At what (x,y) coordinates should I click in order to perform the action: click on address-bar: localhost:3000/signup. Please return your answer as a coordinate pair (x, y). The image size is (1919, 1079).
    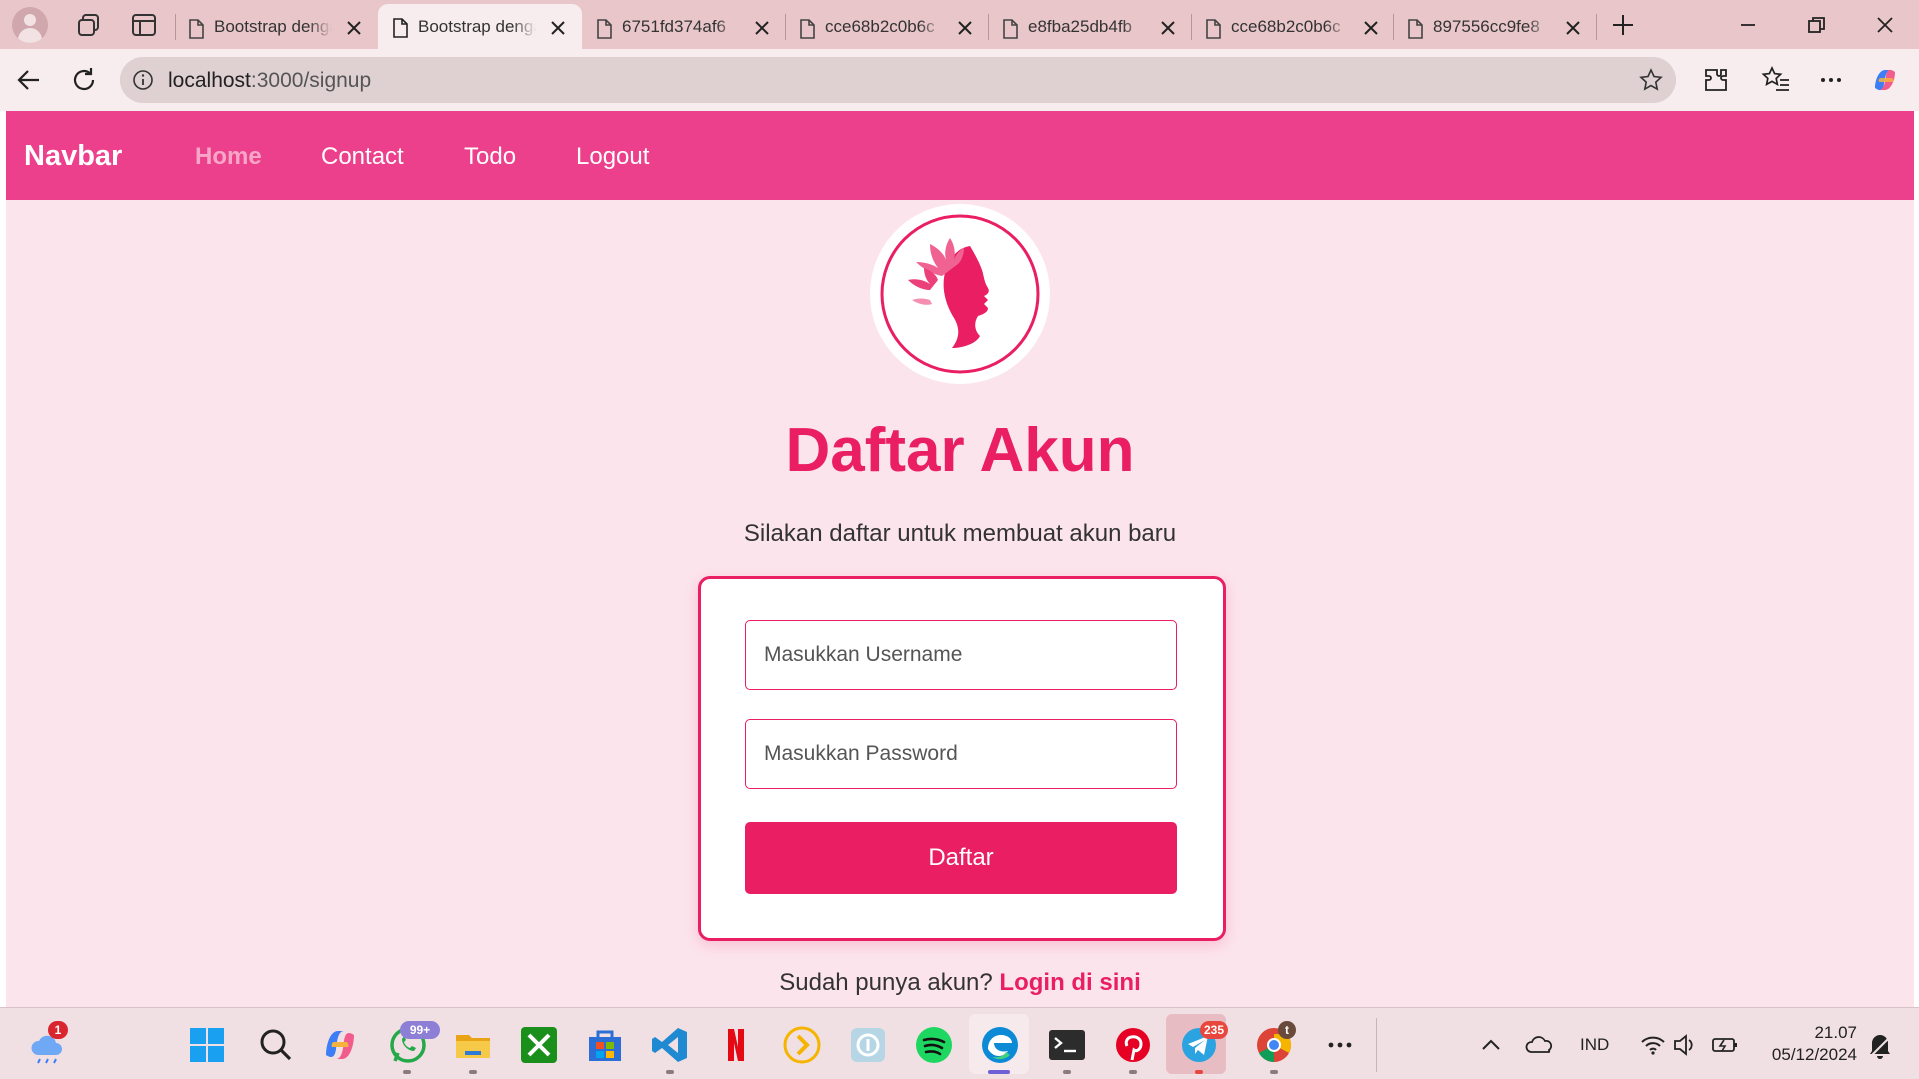
    Looking at the image, I should click on (898, 80).